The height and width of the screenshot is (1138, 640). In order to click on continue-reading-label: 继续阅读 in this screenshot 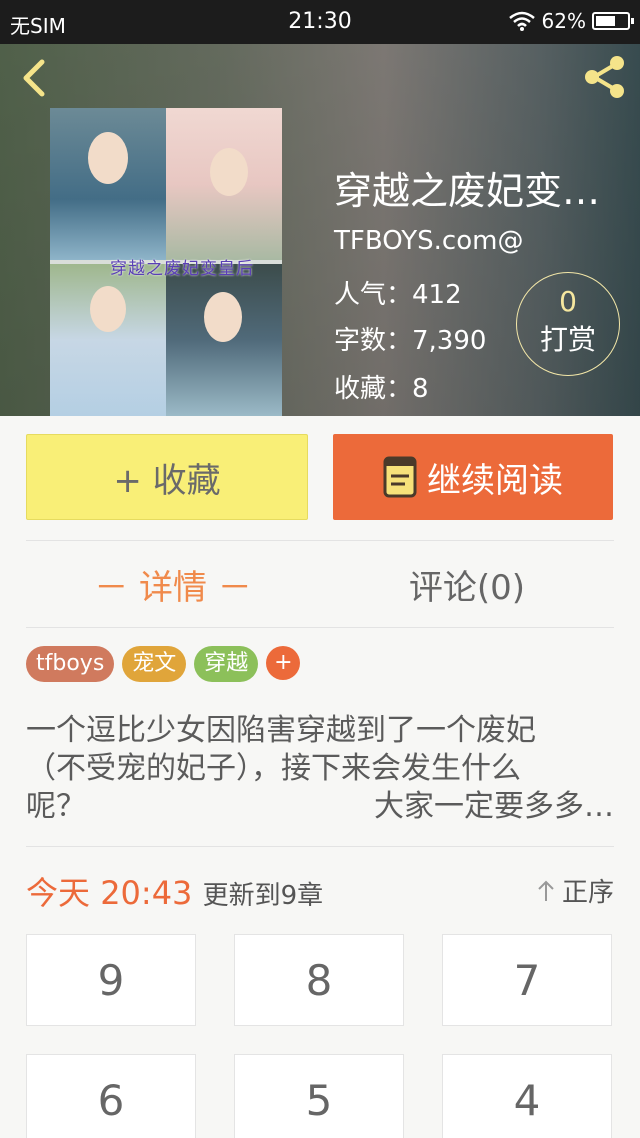, I will do `click(495, 480)`.